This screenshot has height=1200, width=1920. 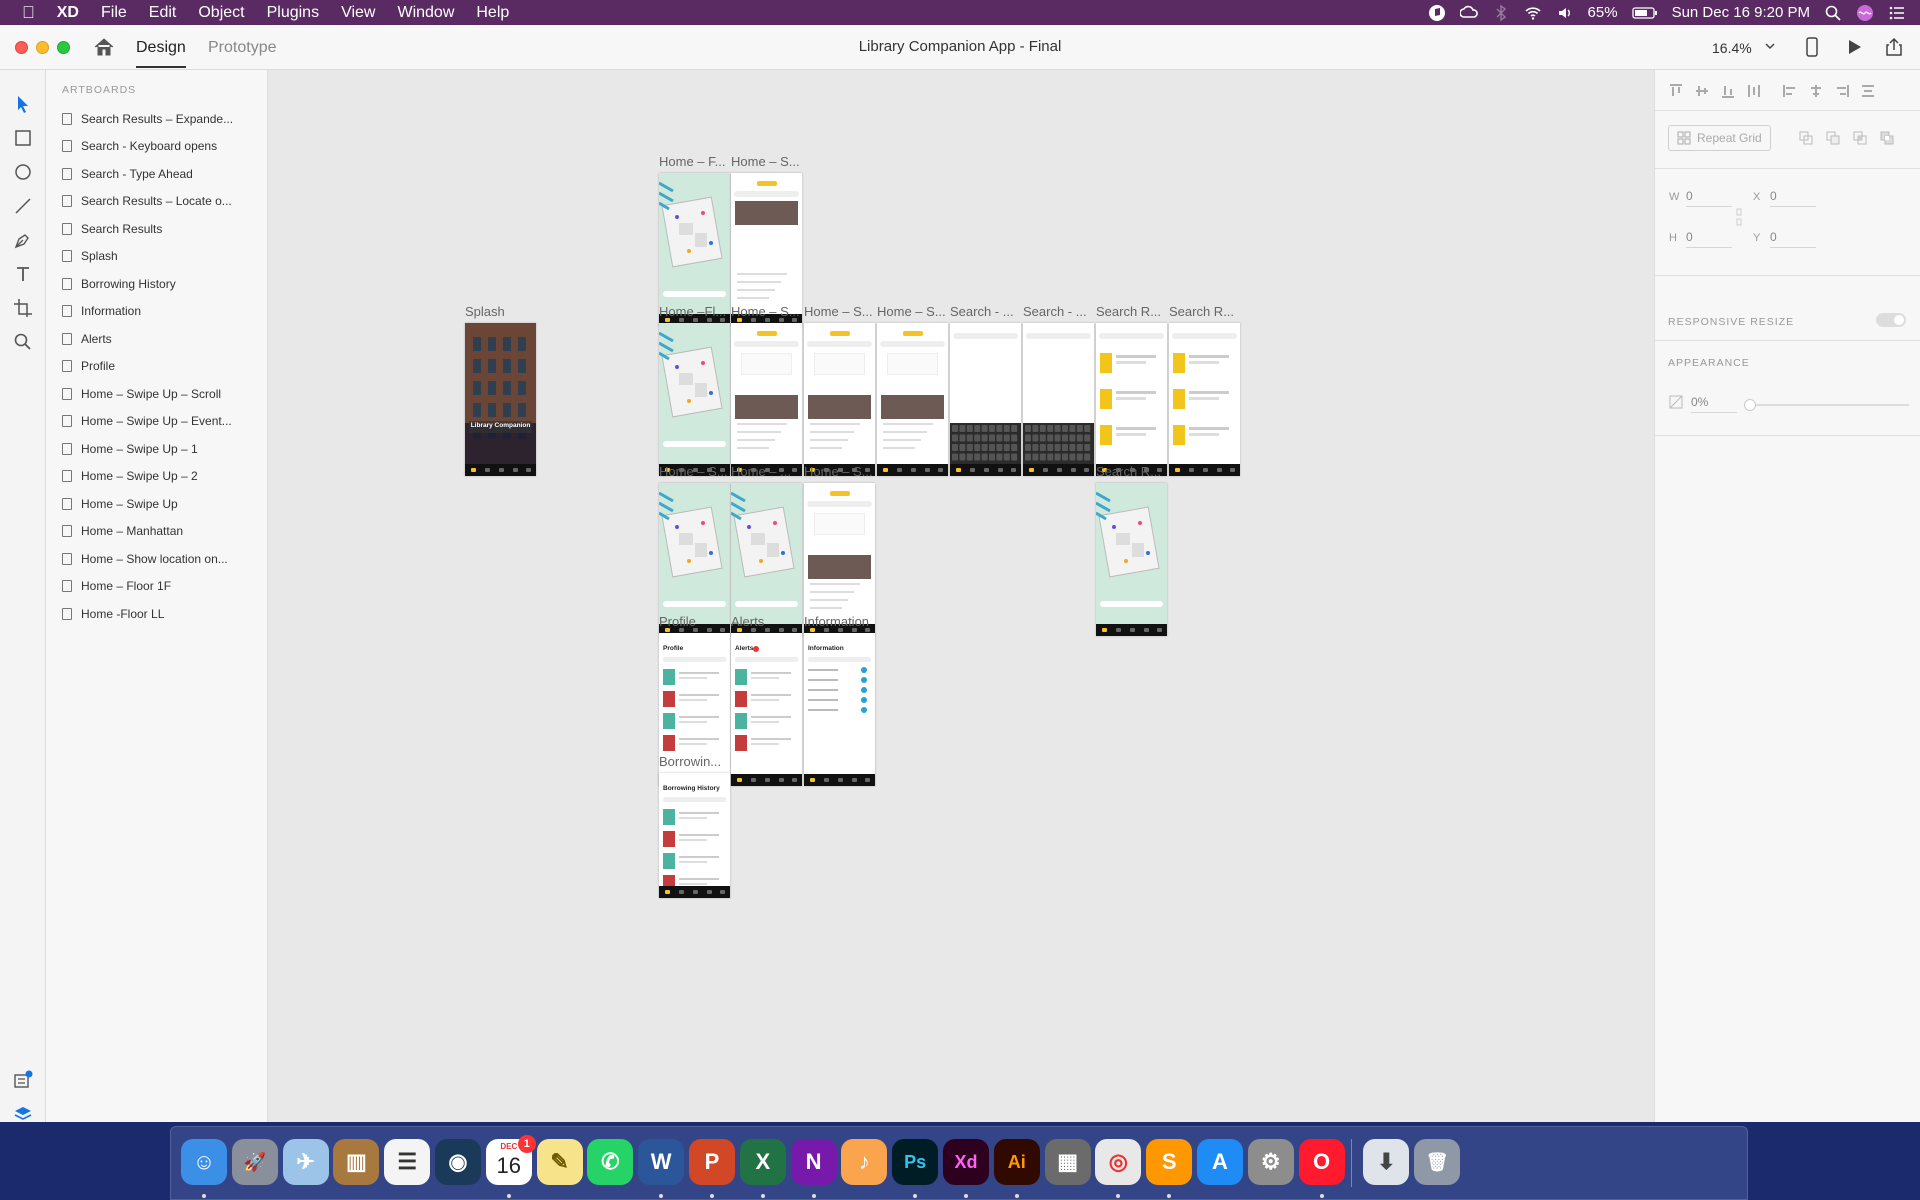 I want to click on notes-icon: ✎, so click(x=559, y=1162).